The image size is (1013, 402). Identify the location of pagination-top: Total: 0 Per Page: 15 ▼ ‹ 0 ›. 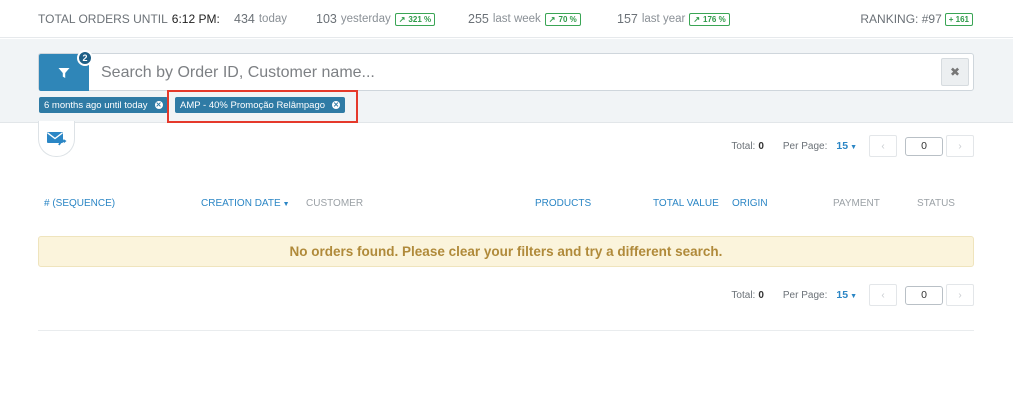
(852, 146).